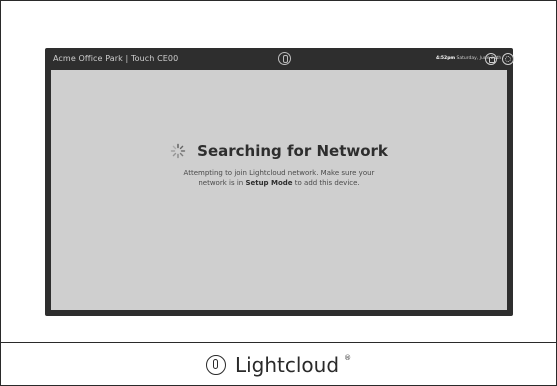  I want to click on brand-name: Lightcloud, so click(287, 364).